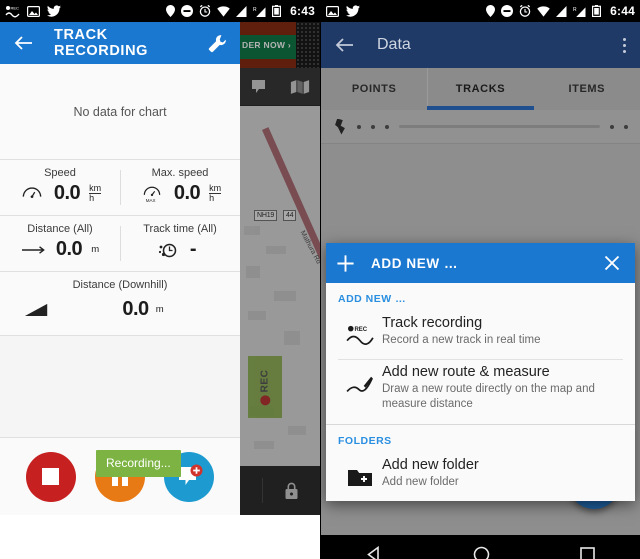 This screenshot has width=640, height=559. Describe the element at coordinates (152, 194) in the screenshot. I see `speedometer-max-icon: MAX` at that location.